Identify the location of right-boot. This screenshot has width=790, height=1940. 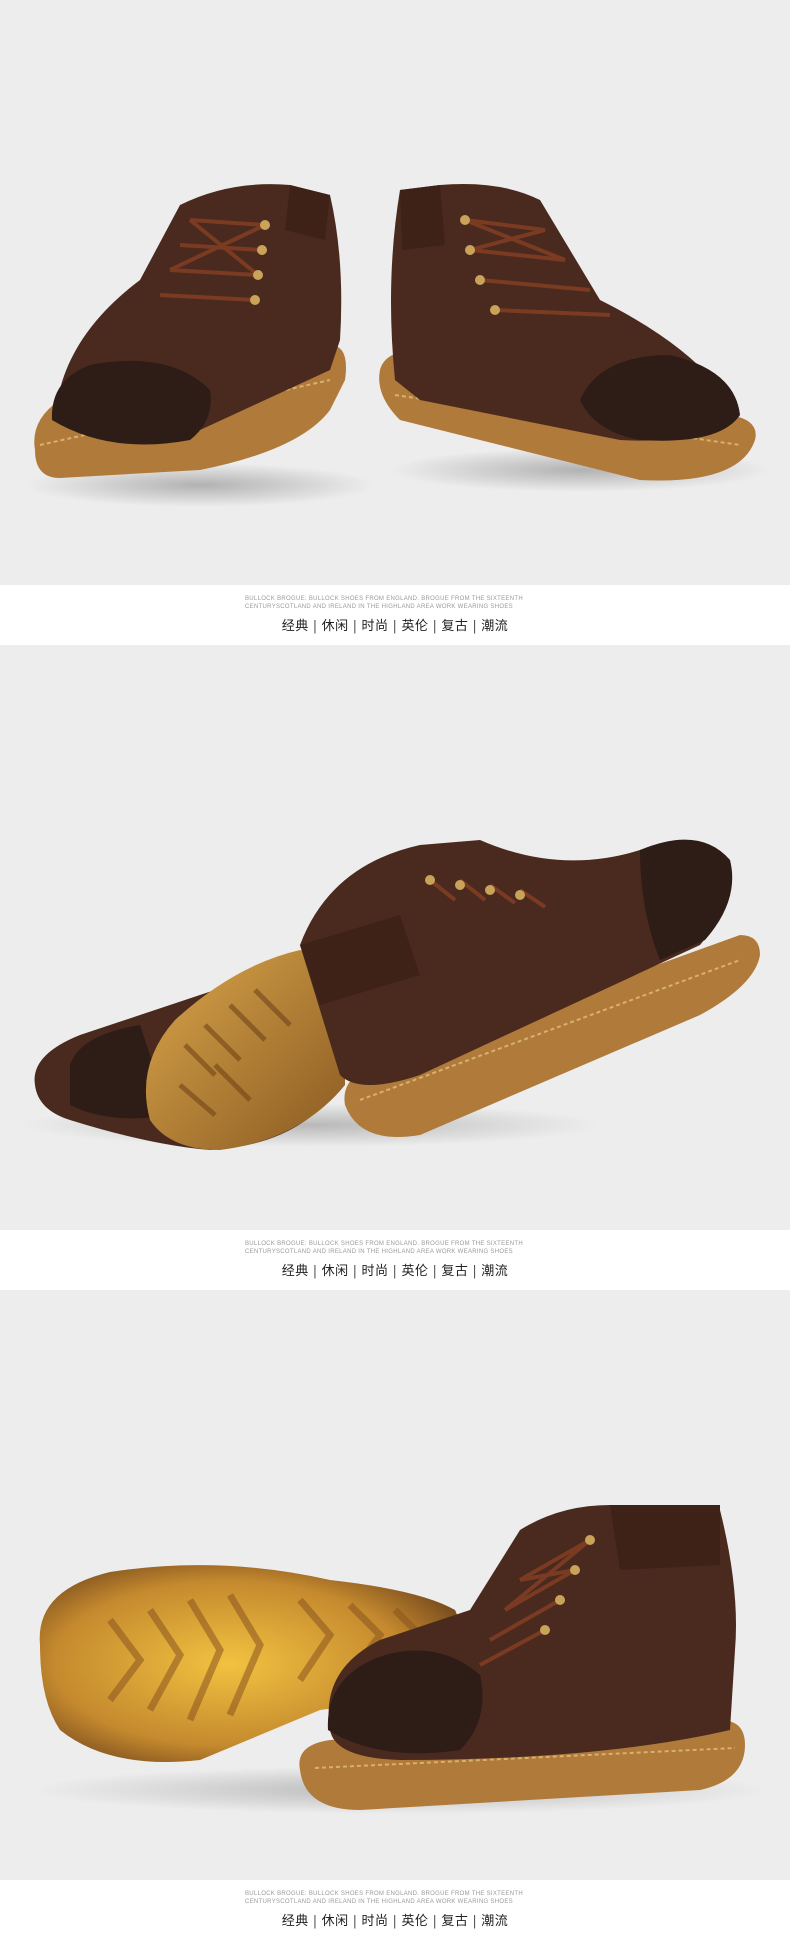
(567, 332).